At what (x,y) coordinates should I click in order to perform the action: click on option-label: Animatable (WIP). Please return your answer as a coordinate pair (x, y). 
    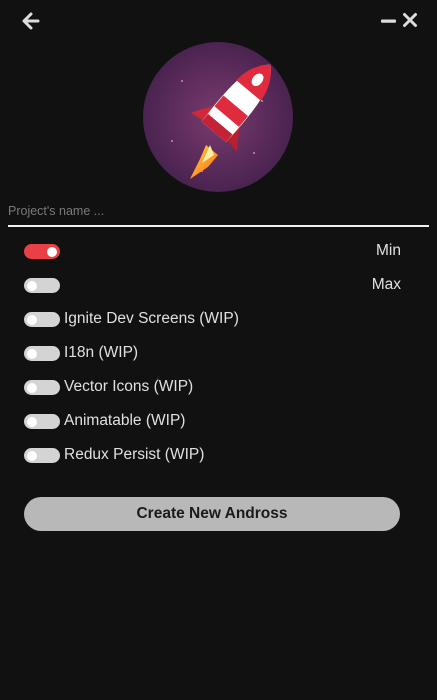
    Looking at the image, I should click on (125, 420).